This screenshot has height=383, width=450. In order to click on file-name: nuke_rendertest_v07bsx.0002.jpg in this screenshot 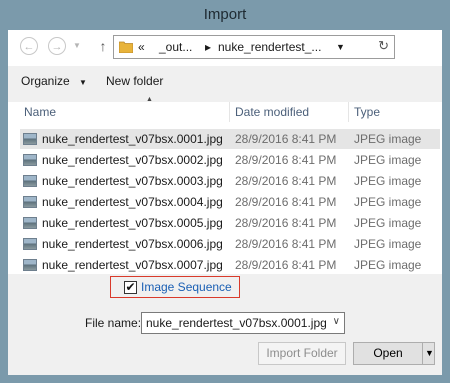, I will do `click(132, 160)`.